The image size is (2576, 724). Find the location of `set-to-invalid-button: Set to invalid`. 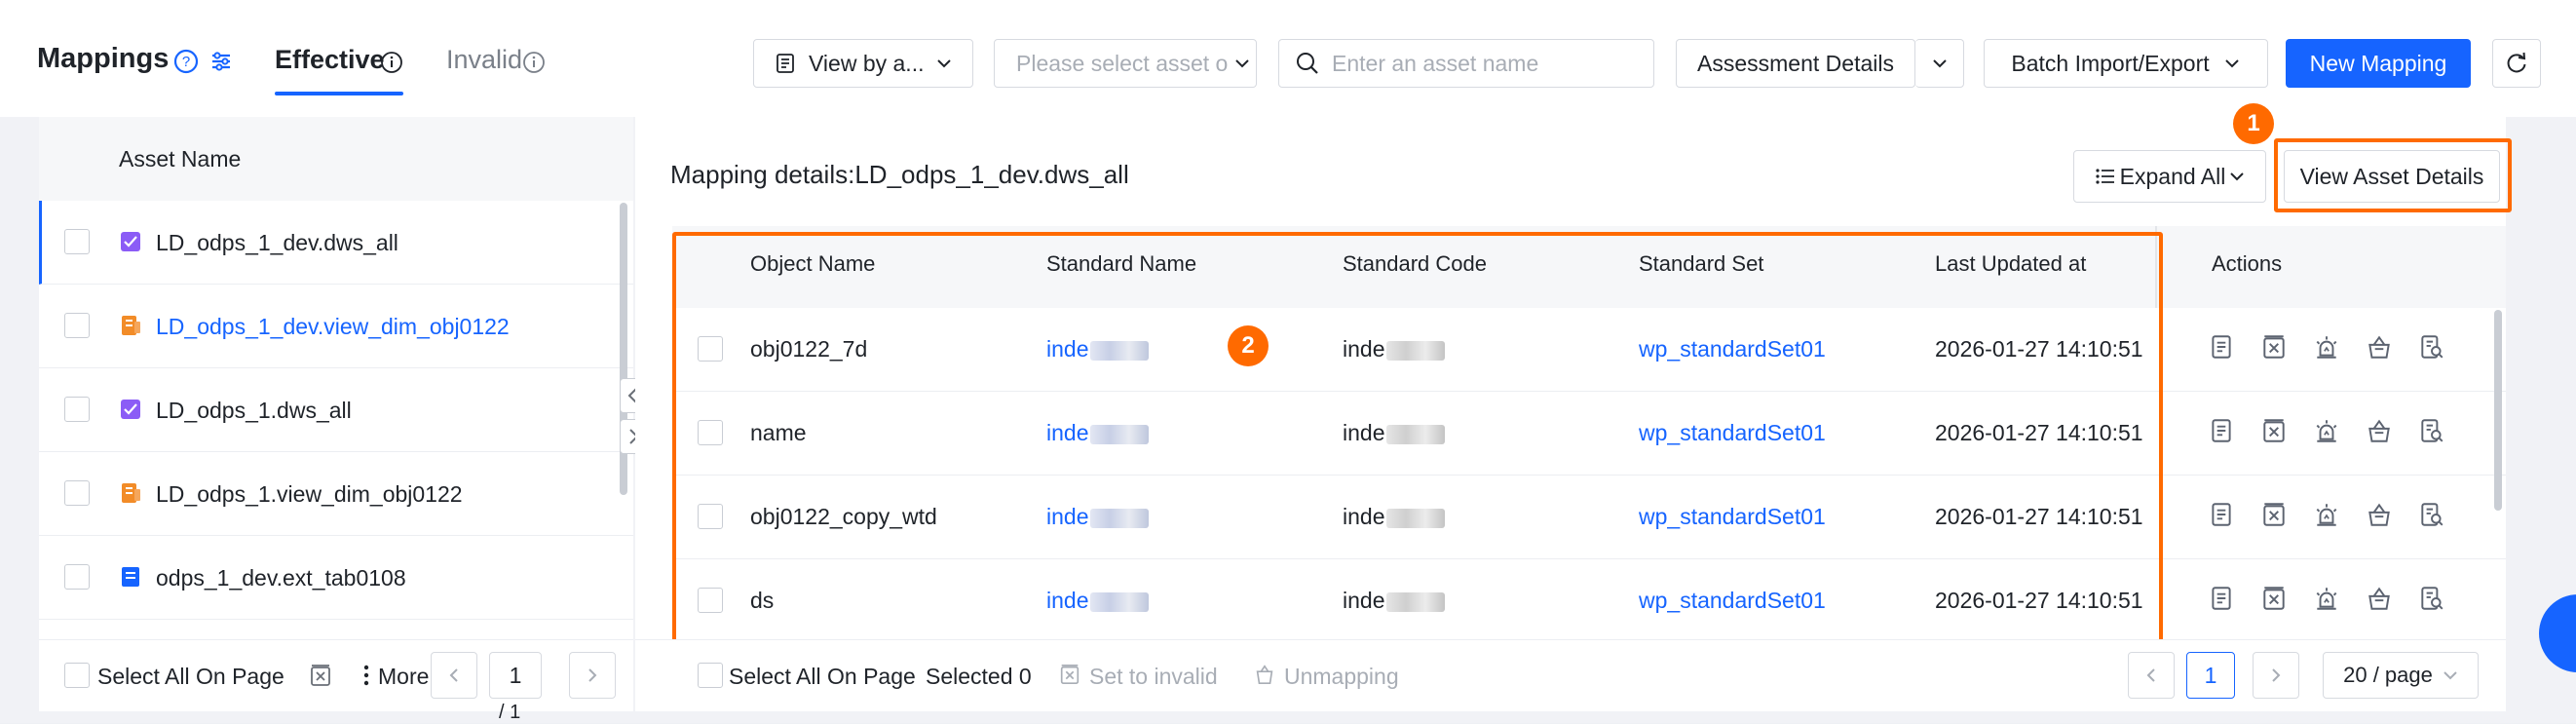

set-to-invalid-button: Set to invalid is located at coordinates (1153, 677).